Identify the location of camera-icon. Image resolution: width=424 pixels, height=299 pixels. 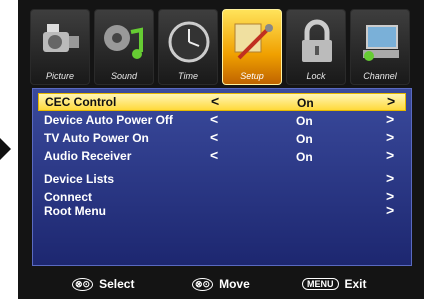
(61, 38).